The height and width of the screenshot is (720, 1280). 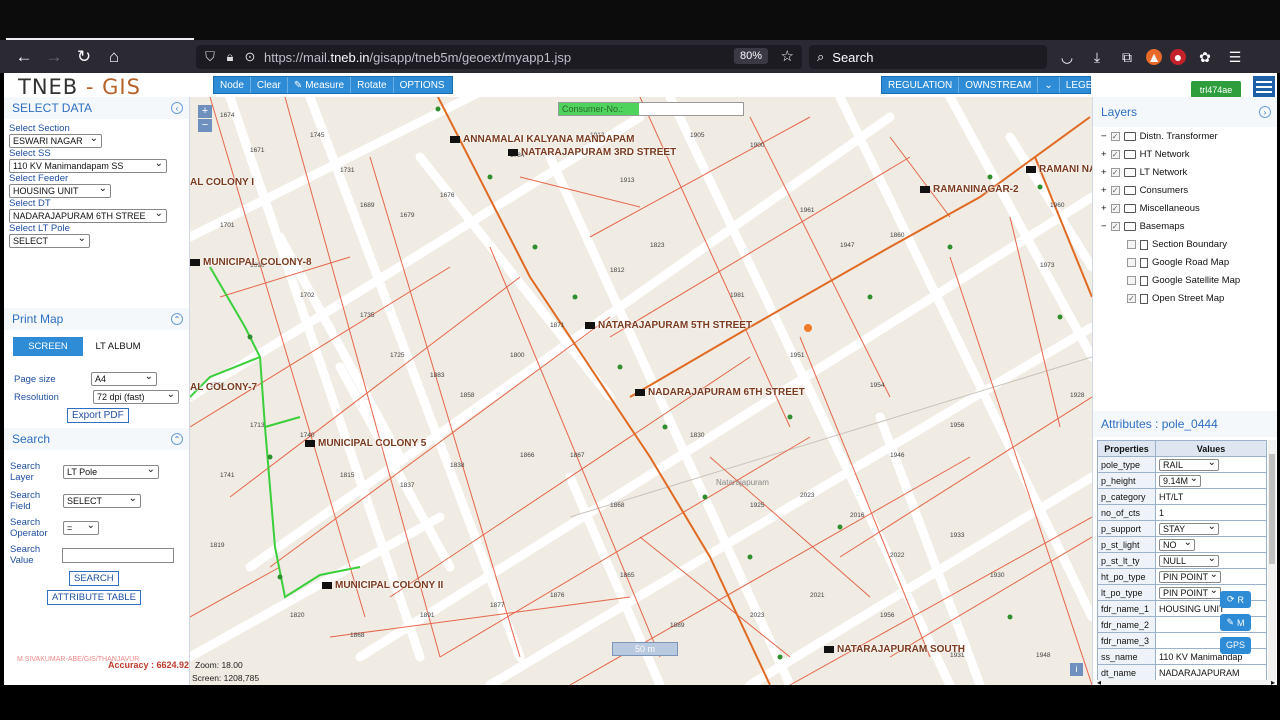 I want to click on accuracy-text: Accuracy : 6624.92, so click(x=149, y=665).